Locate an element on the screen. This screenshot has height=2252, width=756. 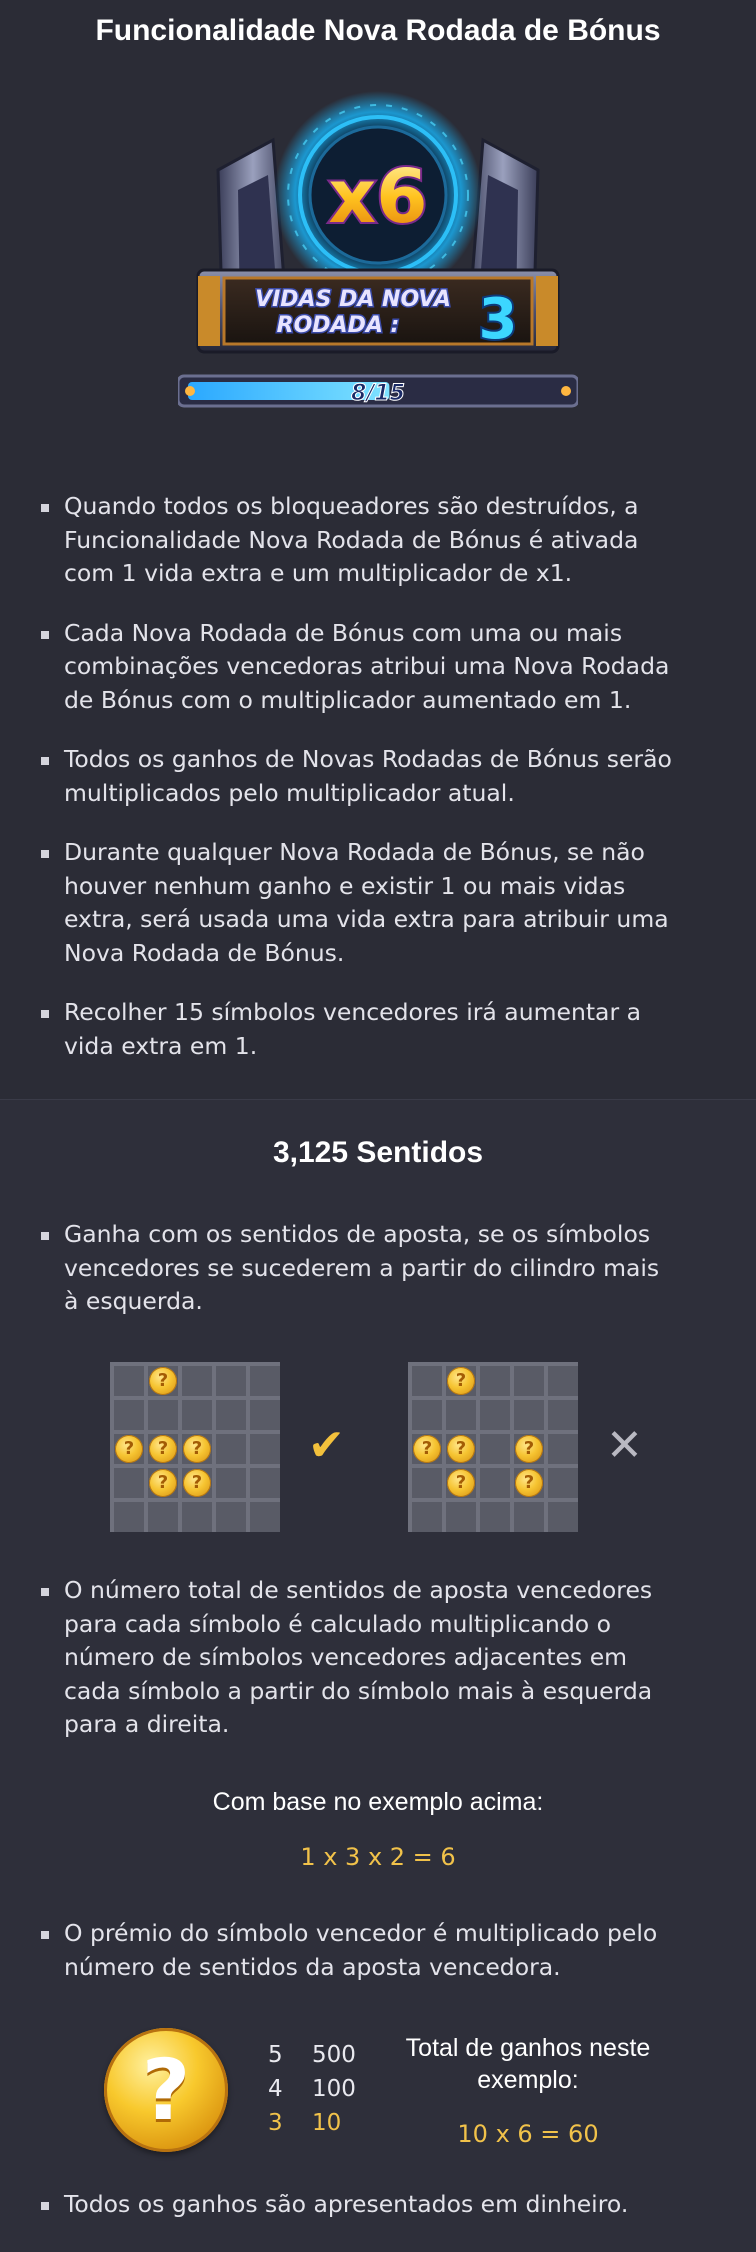
paytable-value: 100 is located at coordinates (334, 2089).